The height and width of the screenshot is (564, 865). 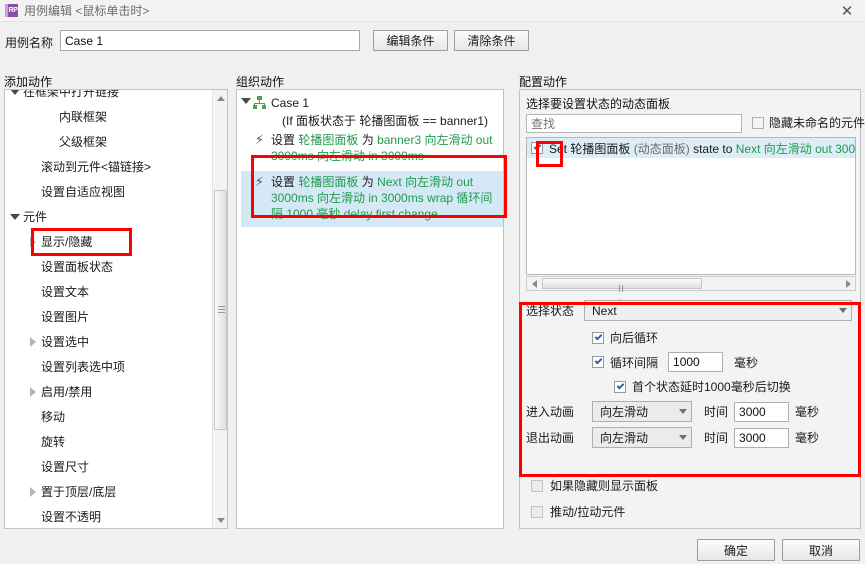 I want to click on tree-item: 在框架中打开链接, so click(x=108, y=97).